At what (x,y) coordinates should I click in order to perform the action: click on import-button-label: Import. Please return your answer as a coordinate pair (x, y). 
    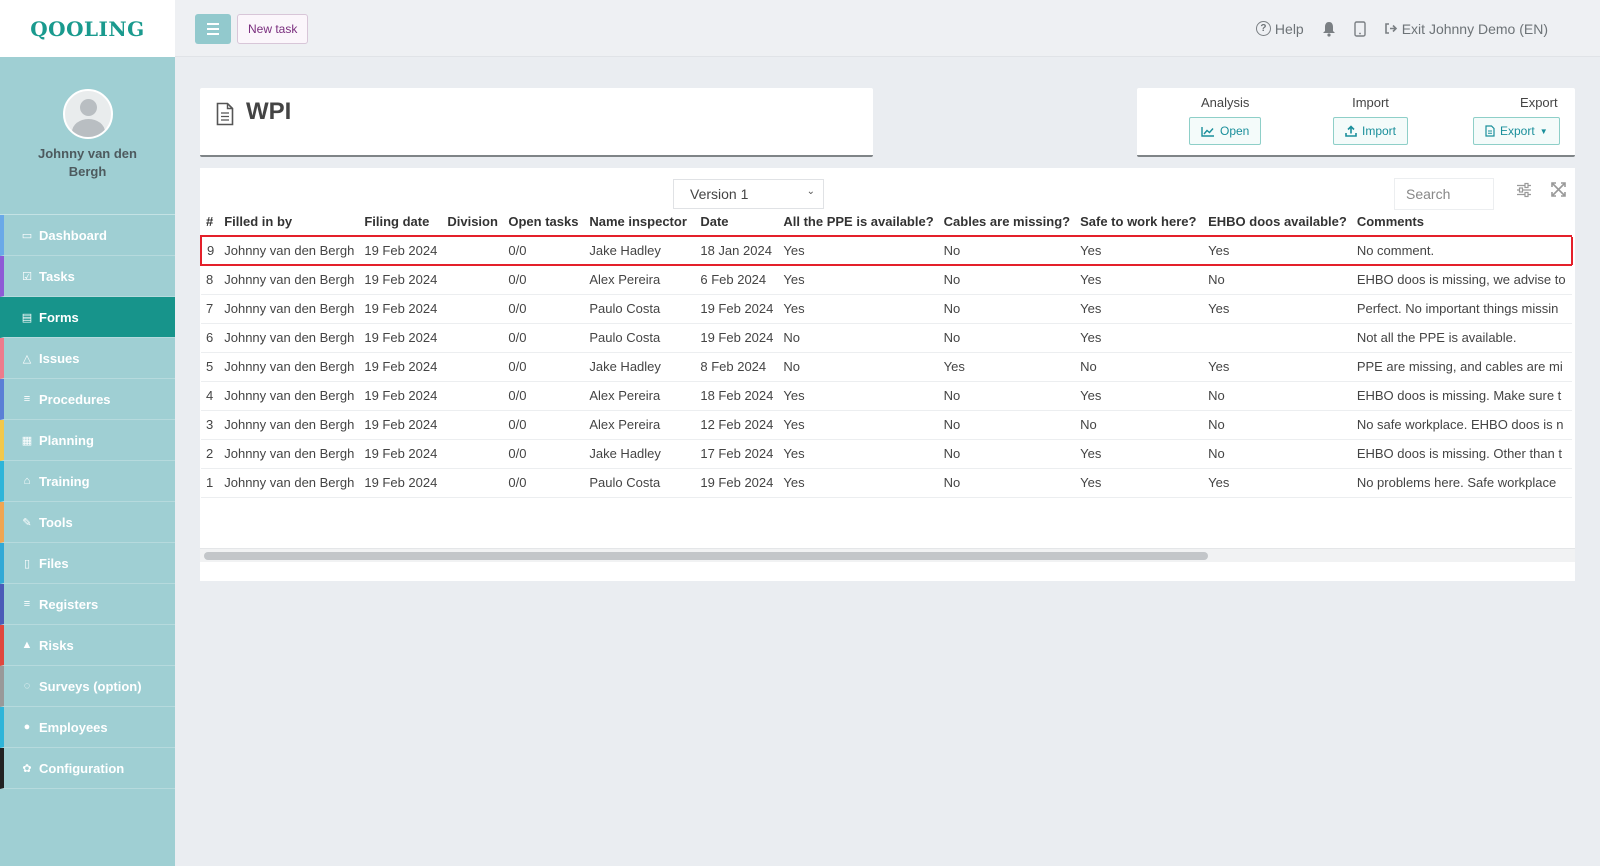
    Looking at the image, I should click on (1379, 131).